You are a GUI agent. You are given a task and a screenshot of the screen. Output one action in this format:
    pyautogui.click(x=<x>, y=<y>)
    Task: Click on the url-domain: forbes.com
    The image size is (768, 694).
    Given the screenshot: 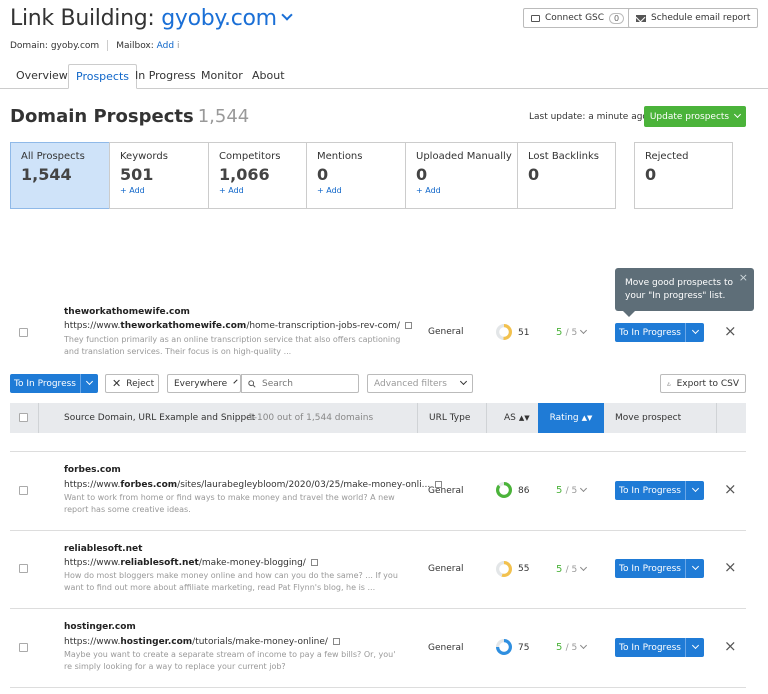 What is the action you would take?
    pyautogui.click(x=149, y=485)
    